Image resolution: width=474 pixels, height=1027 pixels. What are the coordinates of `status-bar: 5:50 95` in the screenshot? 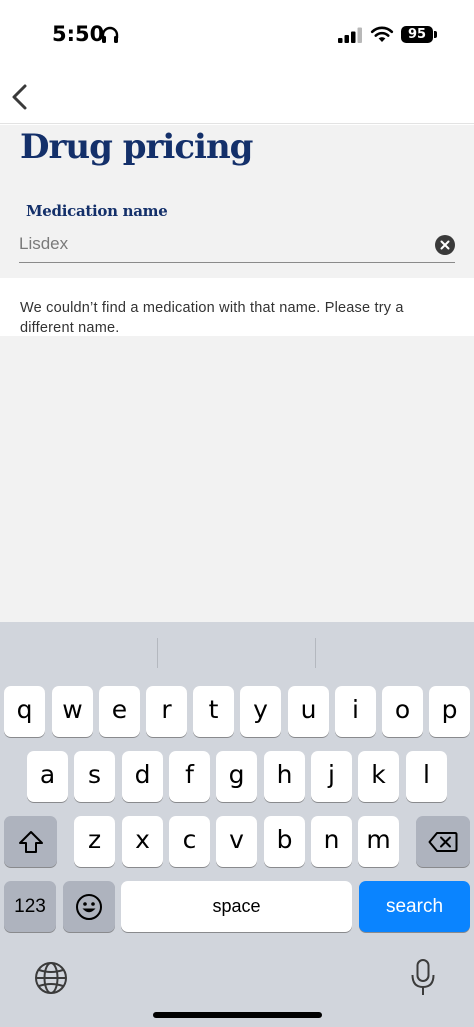 It's located at (237, 35).